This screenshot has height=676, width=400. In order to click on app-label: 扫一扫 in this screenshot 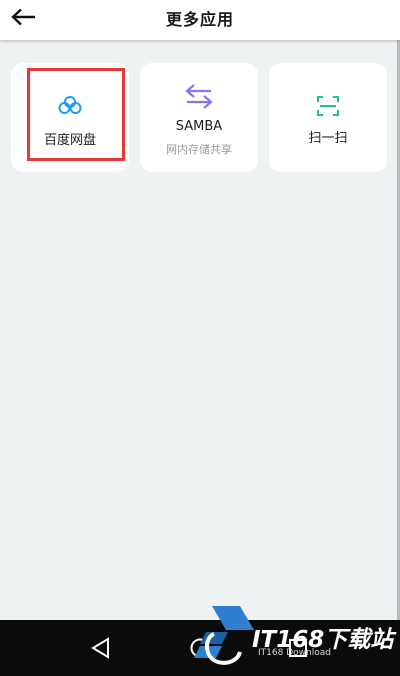, I will do `click(328, 138)`.